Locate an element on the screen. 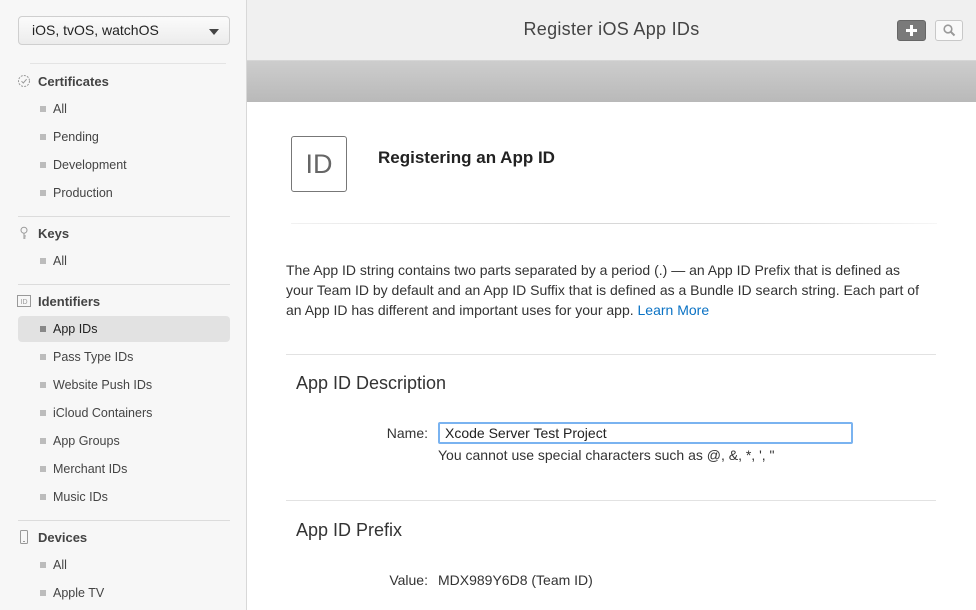 The height and width of the screenshot is (610, 976). sidebar-item-certificates-all: All is located at coordinates (123, 109).